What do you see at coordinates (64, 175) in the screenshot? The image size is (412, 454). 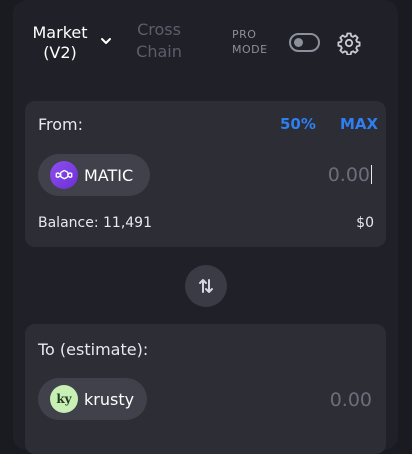 I see `polygon-matic-icon` at bounding box center [64, 175].